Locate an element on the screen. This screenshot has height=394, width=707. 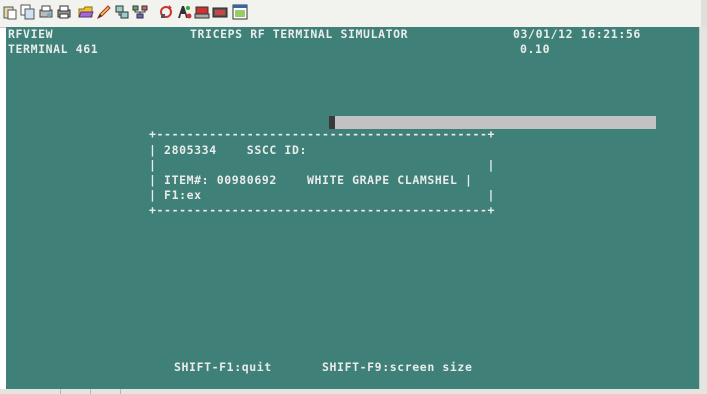
screen-size-hint: SHIFT-F9:screen size is located at coordinates (397, 367).